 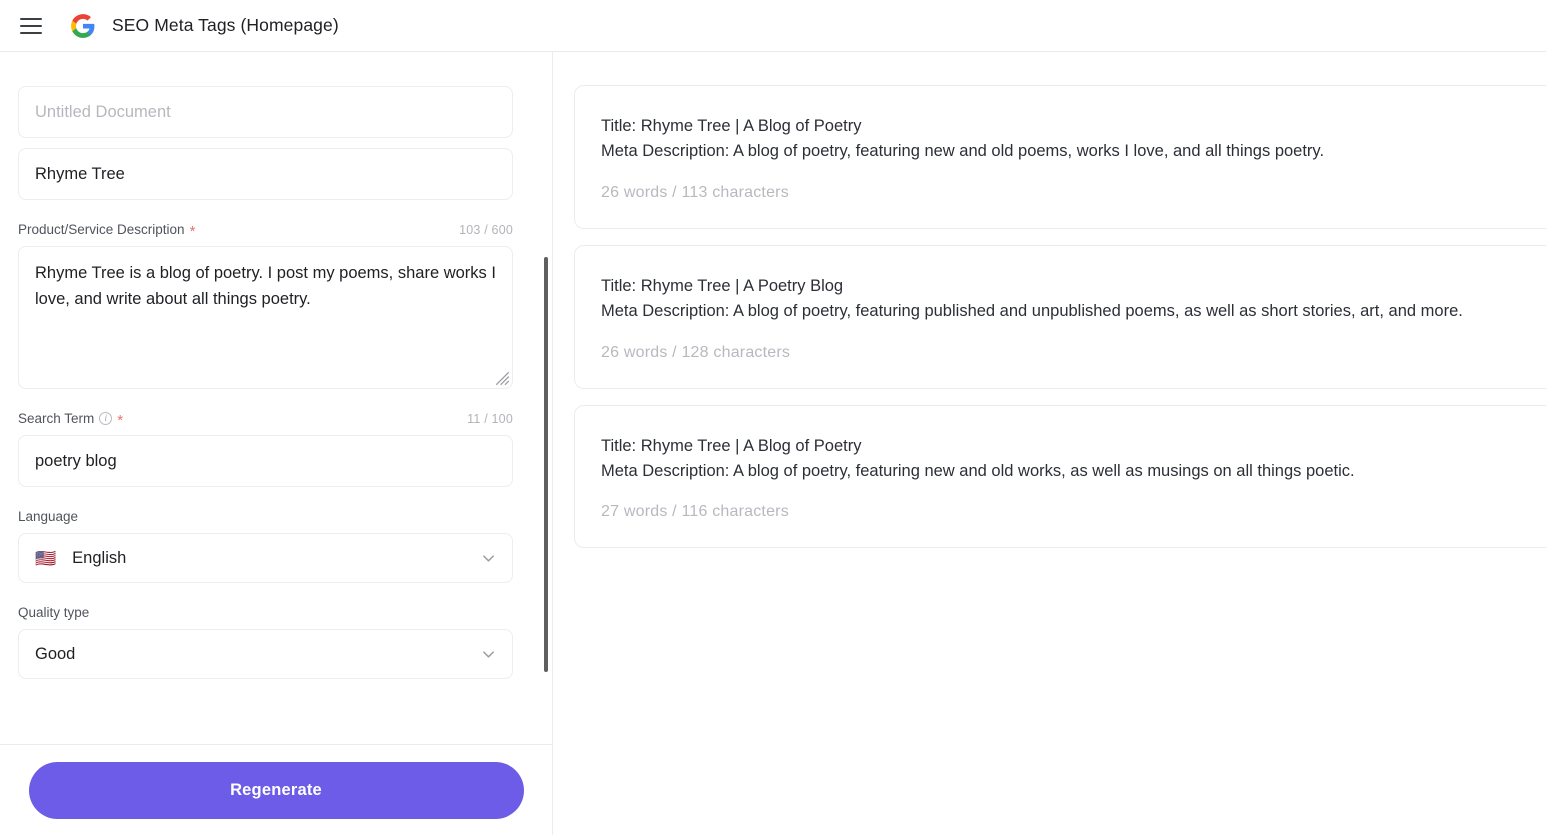 I want to click on result-stats: 26 words / 128 characters, so click(x=696, y=352).